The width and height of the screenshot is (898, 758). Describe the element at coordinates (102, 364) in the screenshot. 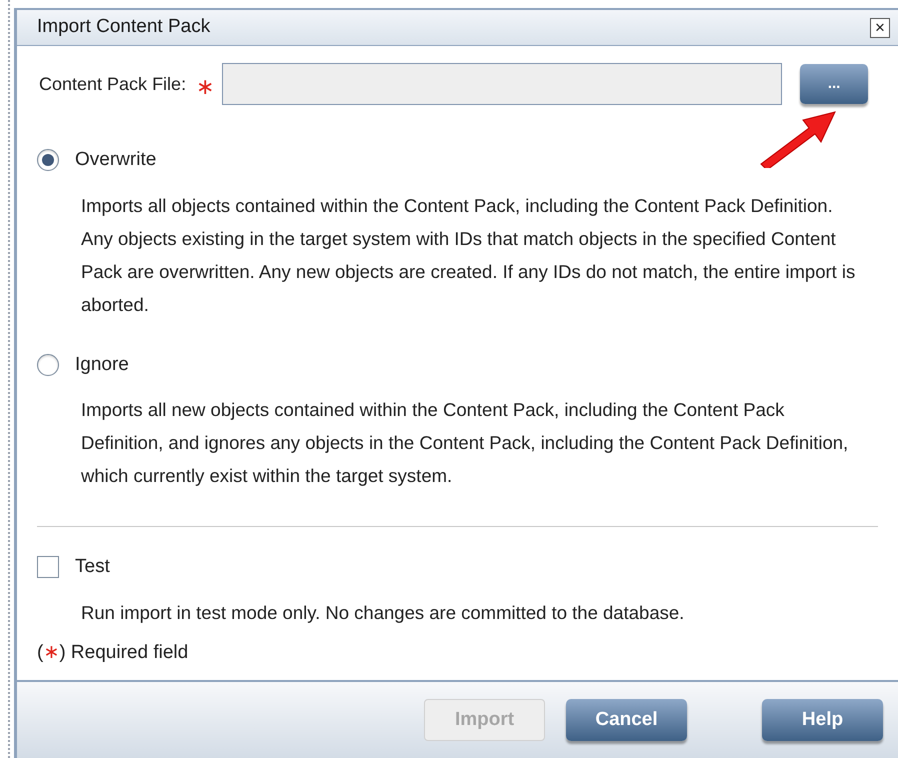

I see `option-label: Ignore` at that location.